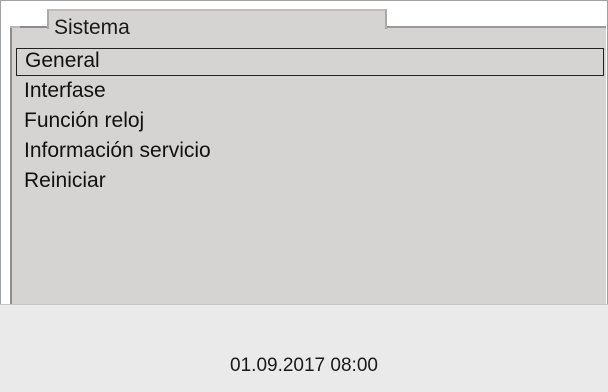 This screenshot has width=608, height=392. What do you see at coordinates (92, 27) in the screenshot?
I see `tab-title: Sistema` at bounding box center [92, 27].